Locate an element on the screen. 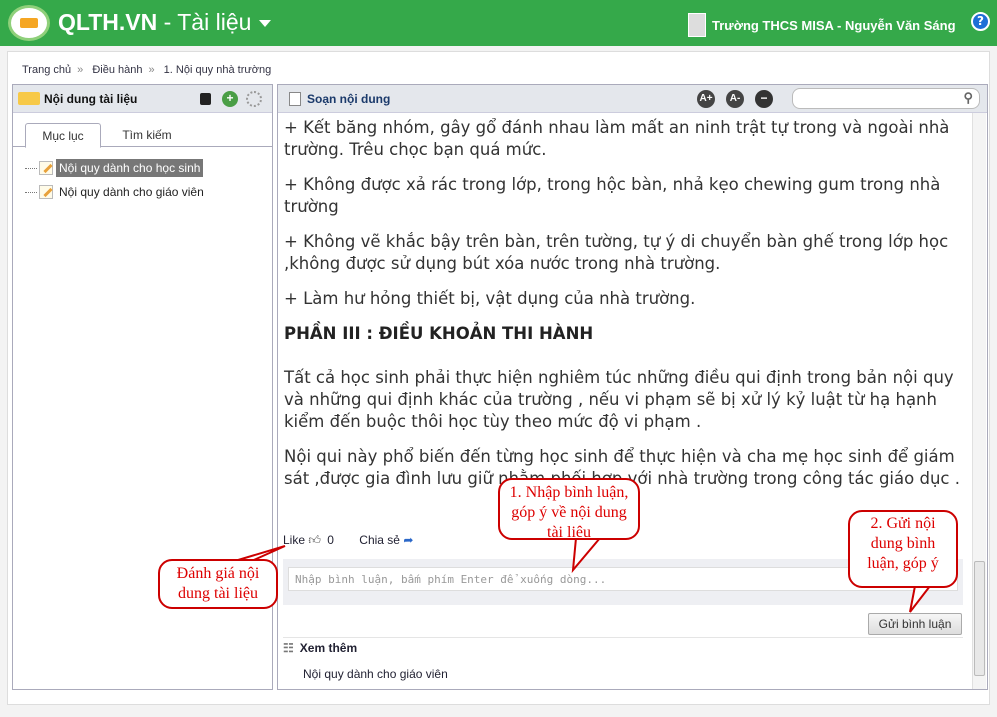  see-more-header: ☷ Xem thêm is located at coordinates (320, 648).